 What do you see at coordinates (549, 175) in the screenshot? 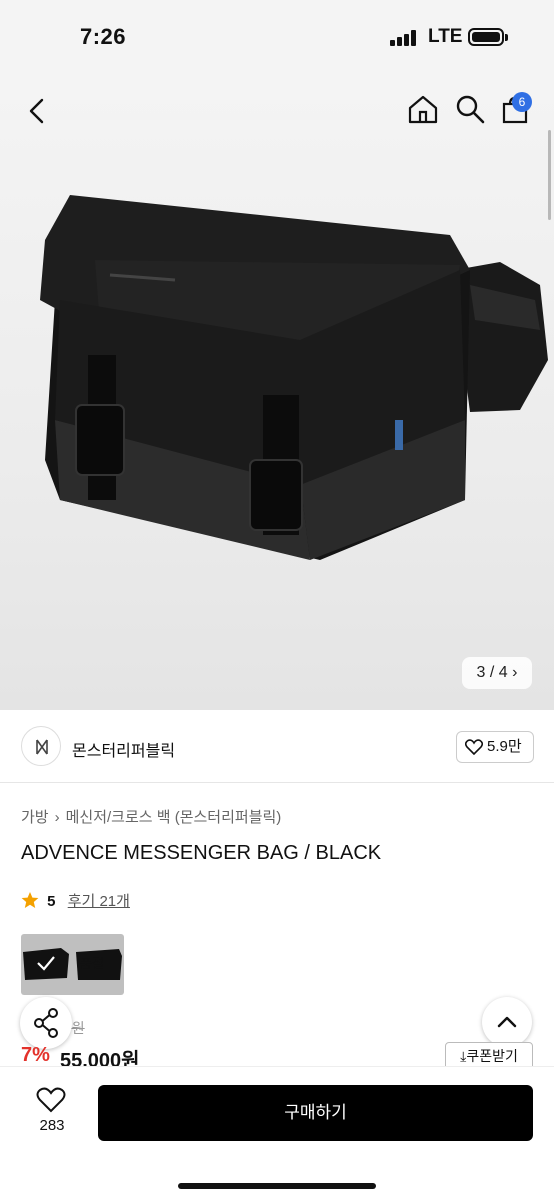
I see `scroll-indicator` at bounding box center [549, 175].